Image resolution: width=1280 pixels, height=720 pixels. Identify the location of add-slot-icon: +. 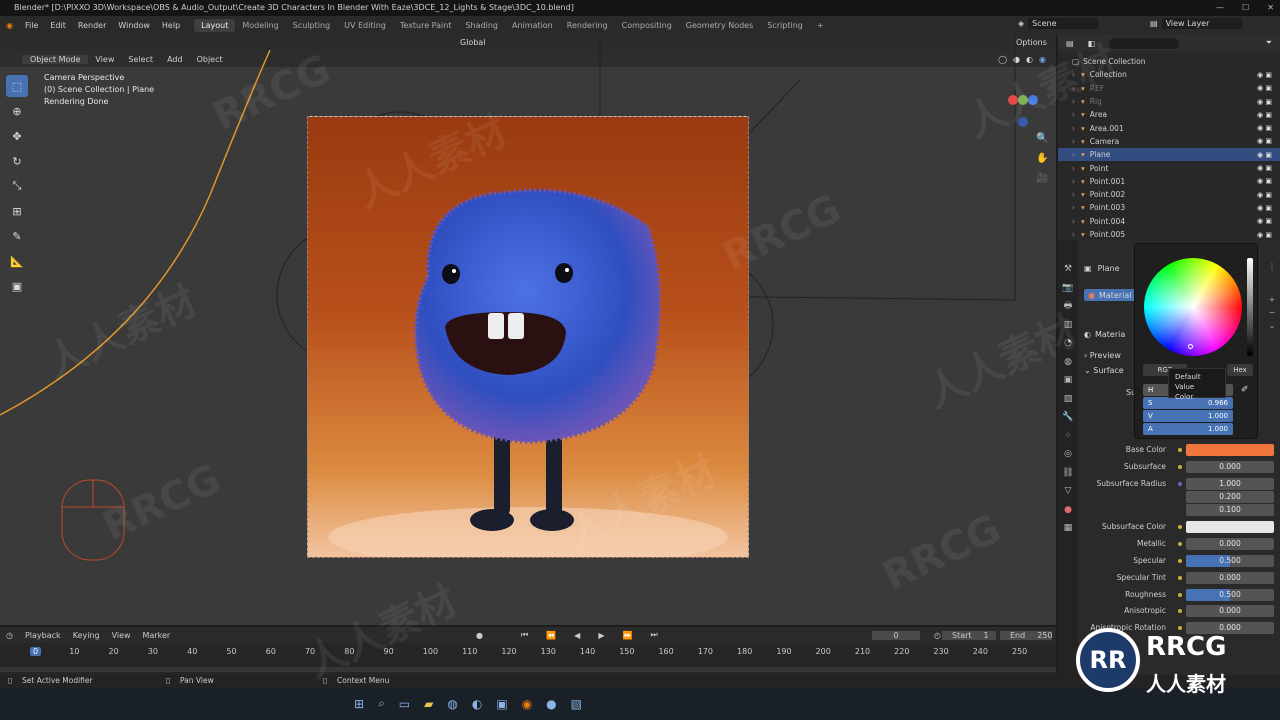
(1272, 299).